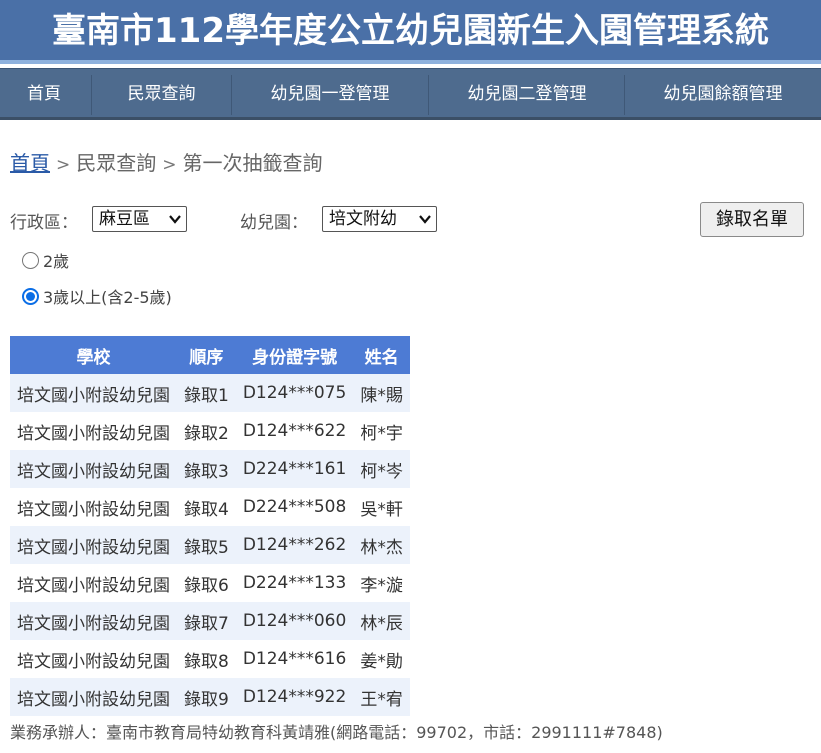 The width and height of the screenshot is (821, 753). What do you see at coordinates (294, 697) in the screenshot?
I see `cell-id: D124***922` at bounding box center [294, 697].